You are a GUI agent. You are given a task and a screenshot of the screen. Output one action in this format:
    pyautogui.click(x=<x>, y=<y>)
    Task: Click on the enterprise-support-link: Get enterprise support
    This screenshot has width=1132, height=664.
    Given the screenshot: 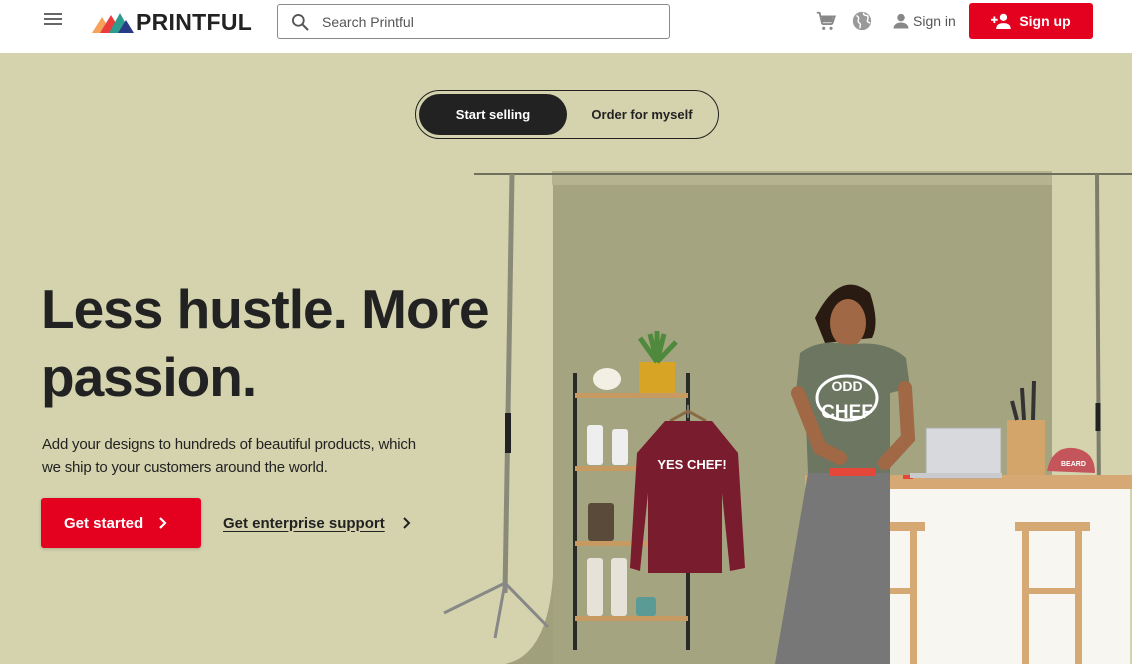 What is the action you would take?
    pyautogui.click(x=318, y=523)
    